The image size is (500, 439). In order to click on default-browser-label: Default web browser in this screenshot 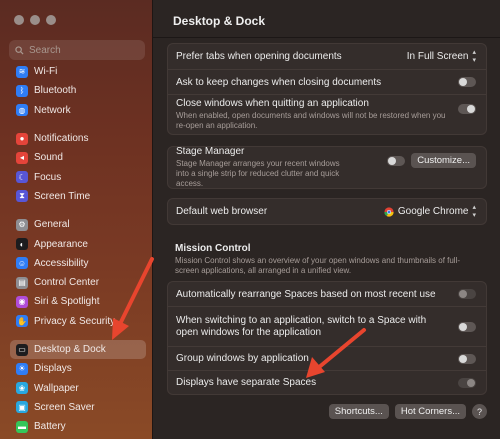, I will do `click(222, 211)`.